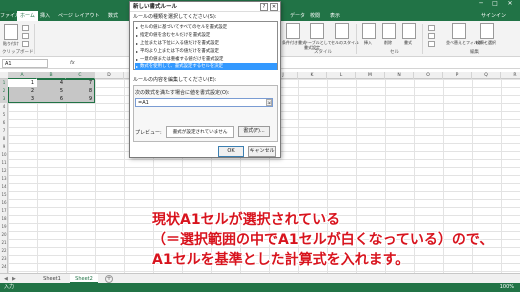  What do you see at coordinates (274, 7) in the screenshot?
I see `close-icon: ✕` at bounding box center [274, 7].